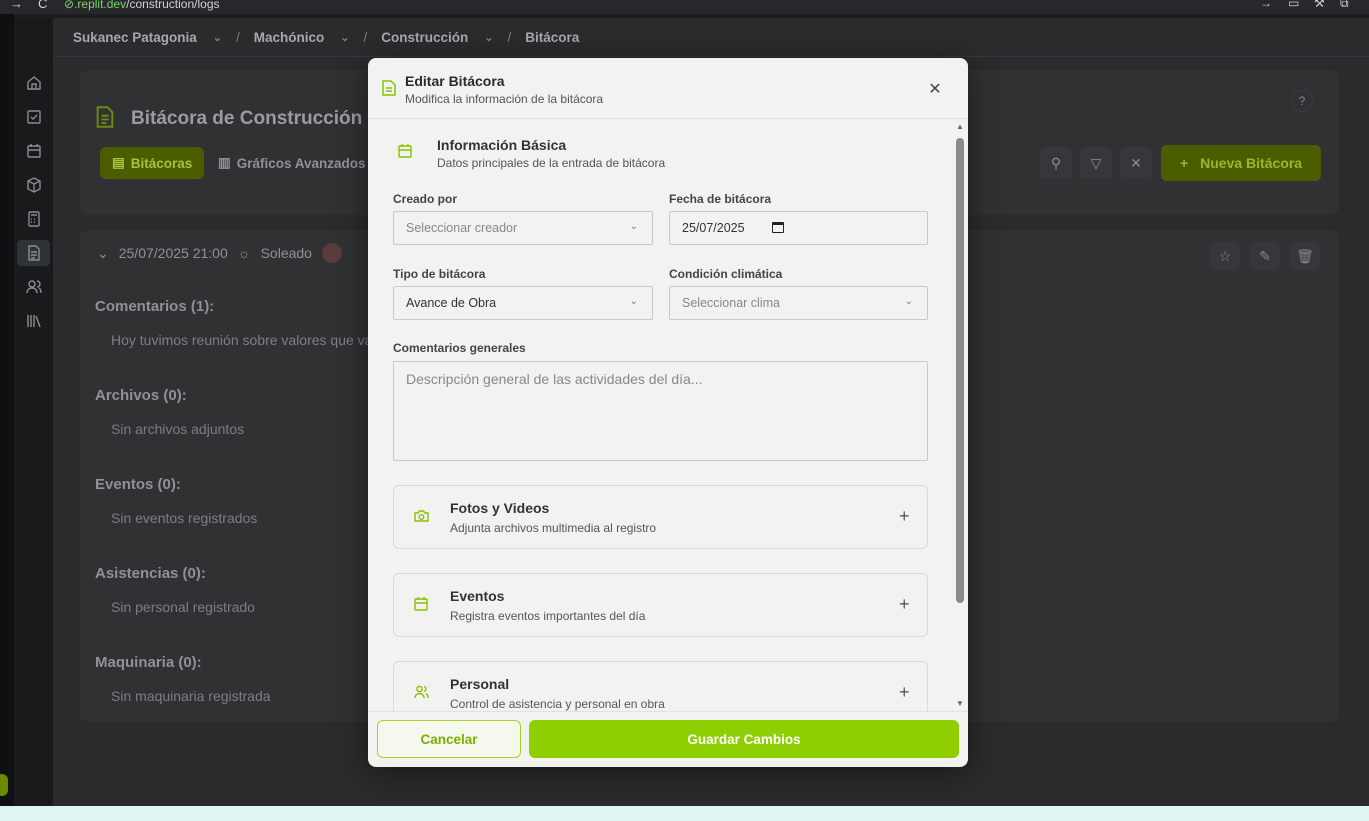 The width and height of the screenshot is (1369, 821). What do you see at coordinates (294, 163) in the screenshot?
I see `tab-graficos: ▥ Gráficos Avanzados` at bounding box center [294, 163].